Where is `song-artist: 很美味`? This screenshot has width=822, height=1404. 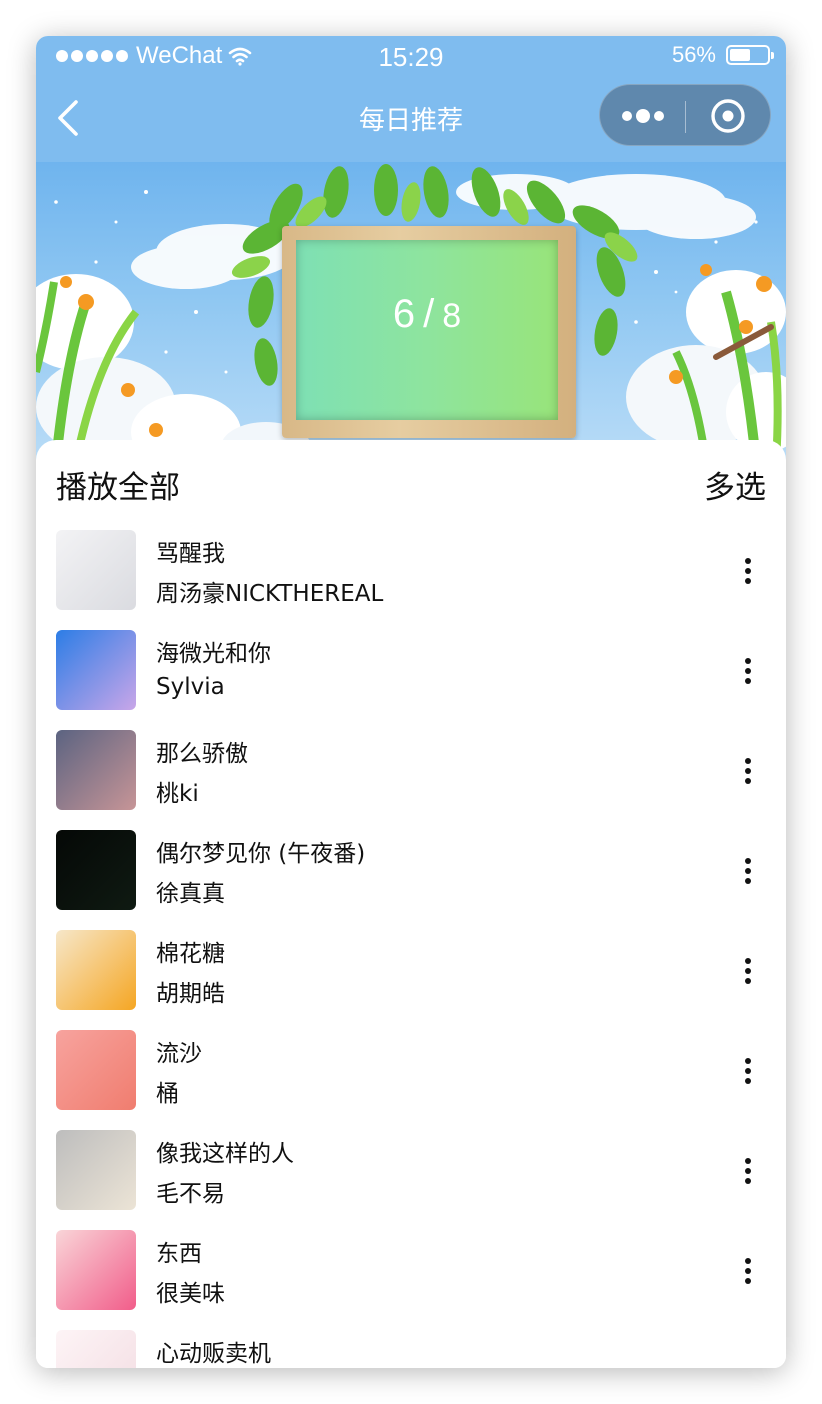 song-artist: 很美味 is located at coordinates (190, 1294).